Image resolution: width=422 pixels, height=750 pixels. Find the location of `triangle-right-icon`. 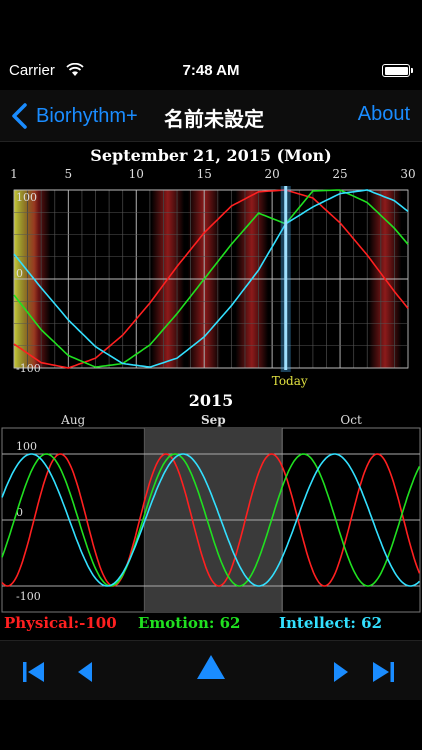

triangle-right-icon is located at coordinates (341, 672).